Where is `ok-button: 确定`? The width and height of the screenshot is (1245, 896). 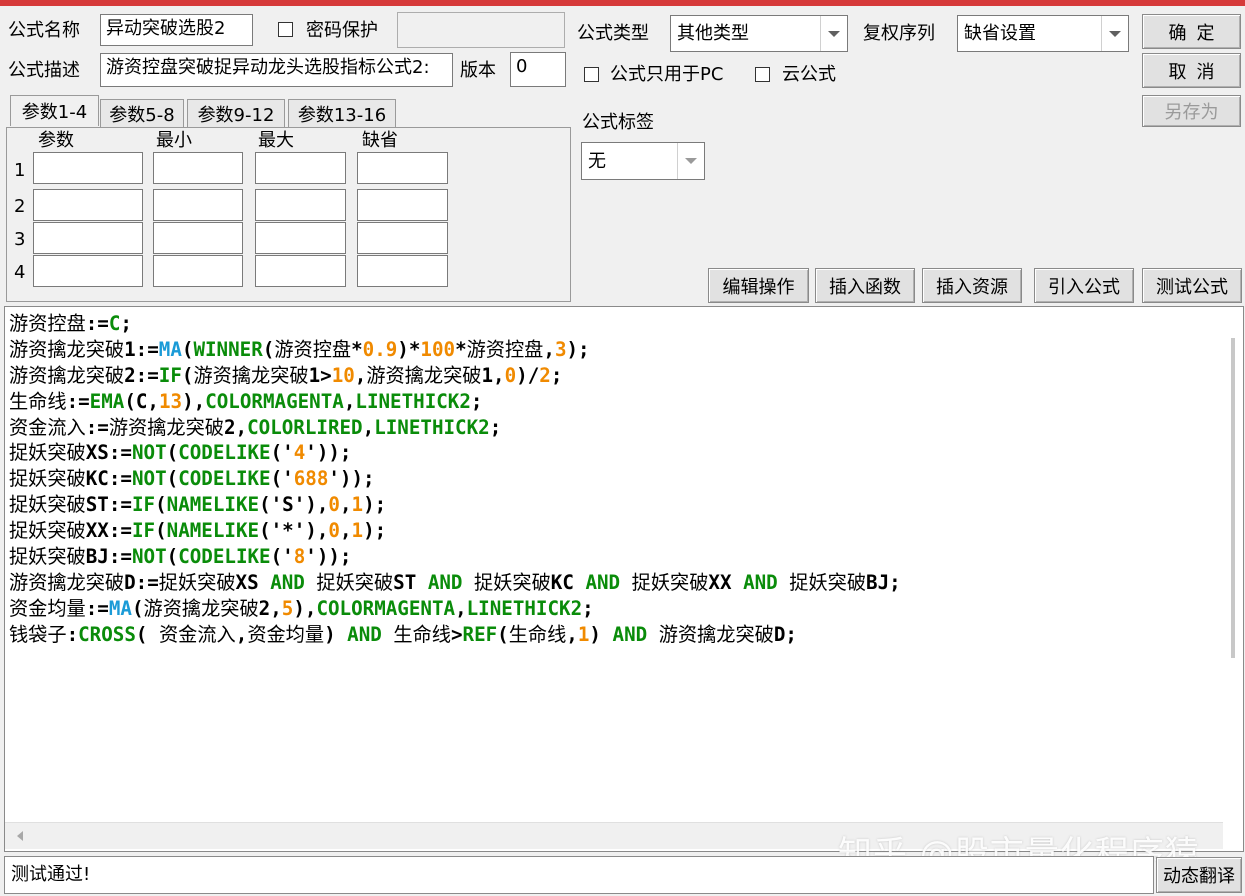
ok-button: 确定 is located at coordinates (1191, 31).